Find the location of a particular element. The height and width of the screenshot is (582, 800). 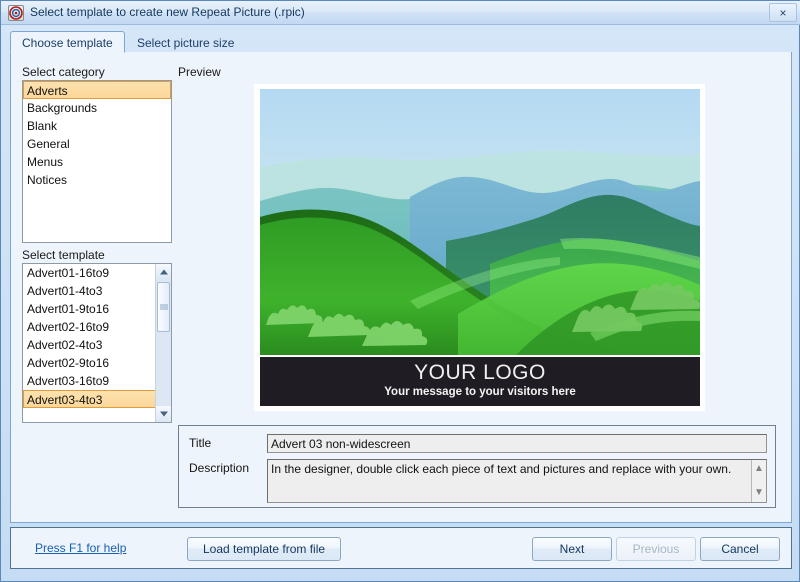

close-icon: × is located at coordinates (783, 12).